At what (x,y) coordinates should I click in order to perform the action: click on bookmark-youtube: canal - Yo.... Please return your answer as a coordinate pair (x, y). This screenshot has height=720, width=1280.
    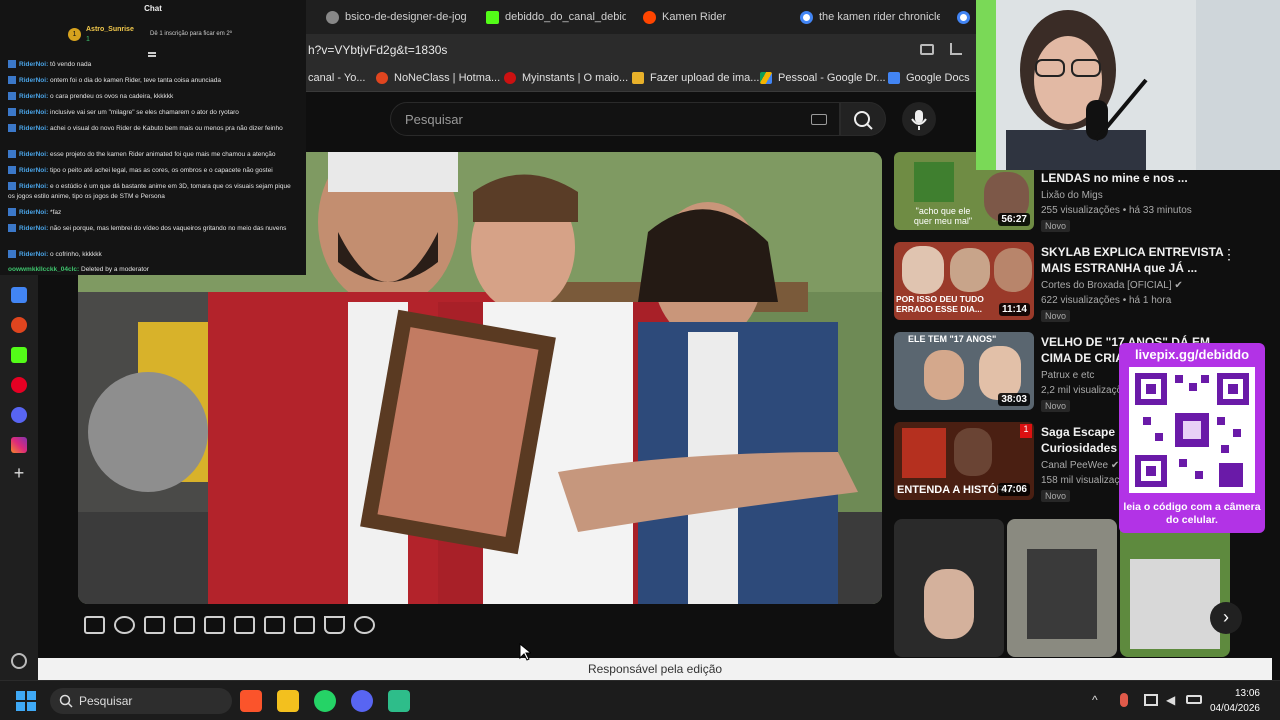
    Looking at the image, I should click on (337, 78).